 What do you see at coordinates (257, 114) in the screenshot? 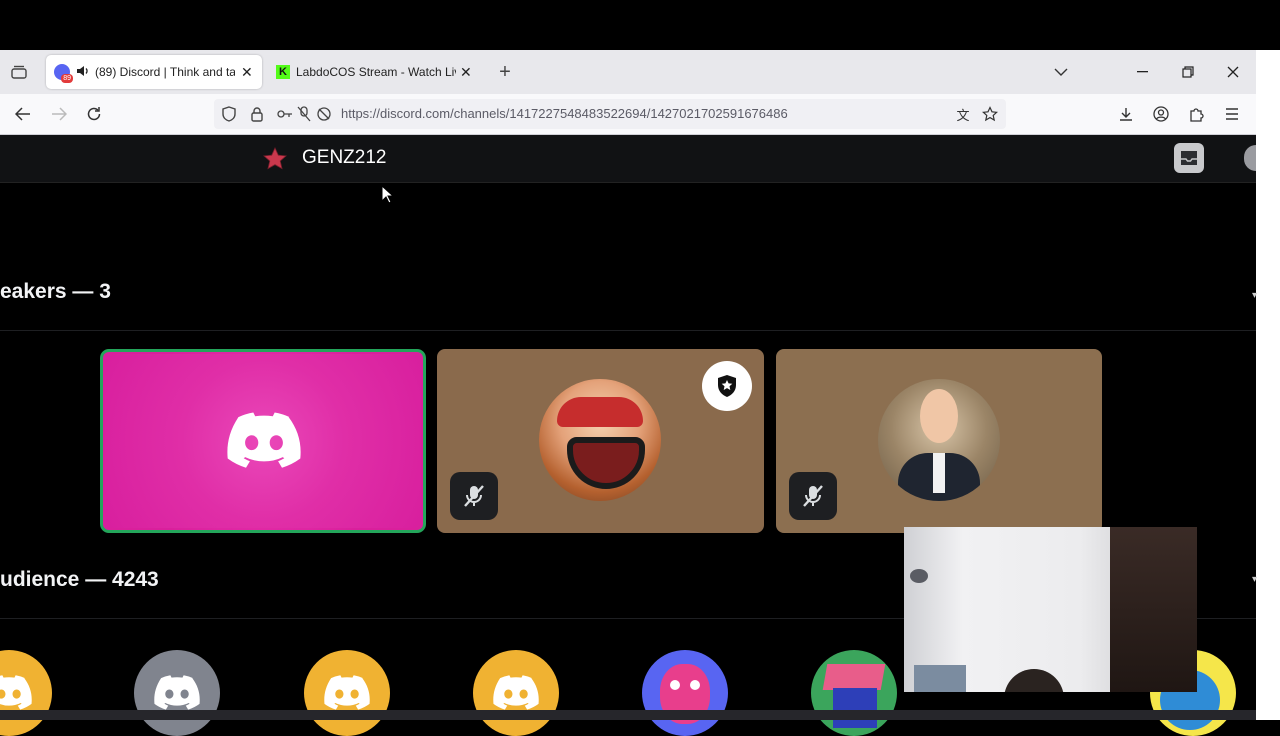
I see `lock-icon` at bounding box center [257, 114].